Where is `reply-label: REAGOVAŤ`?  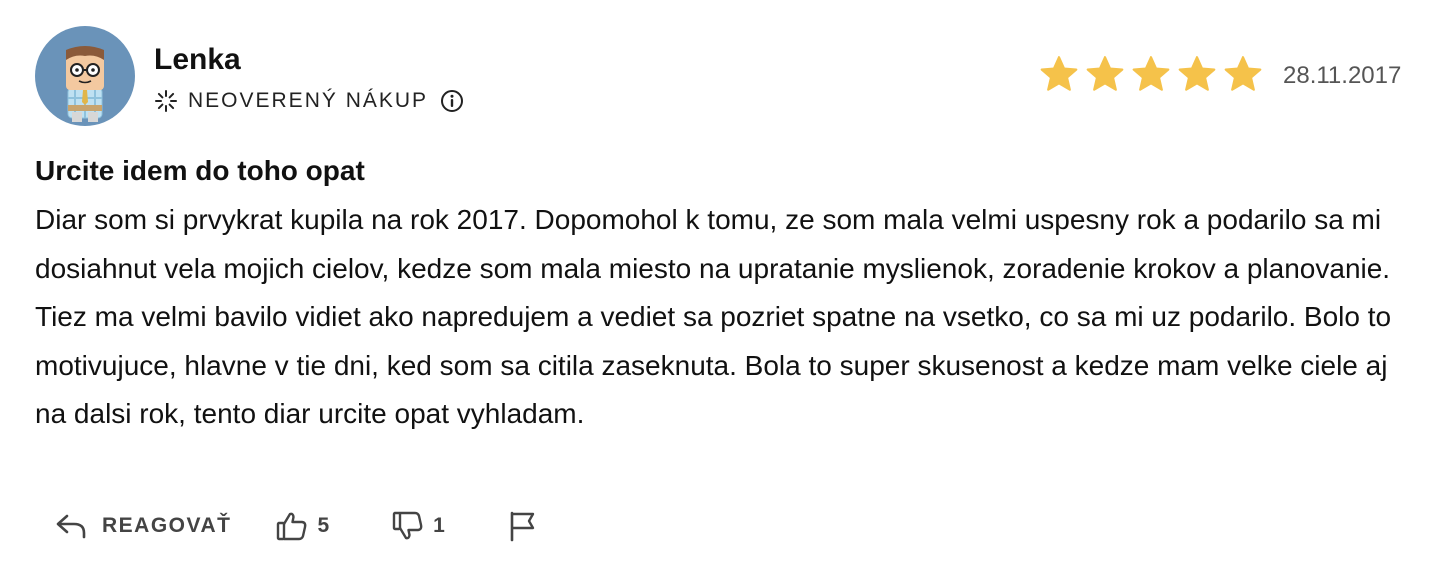 reply-label: REAGOVAŤ is located at coordinates (167, 525).